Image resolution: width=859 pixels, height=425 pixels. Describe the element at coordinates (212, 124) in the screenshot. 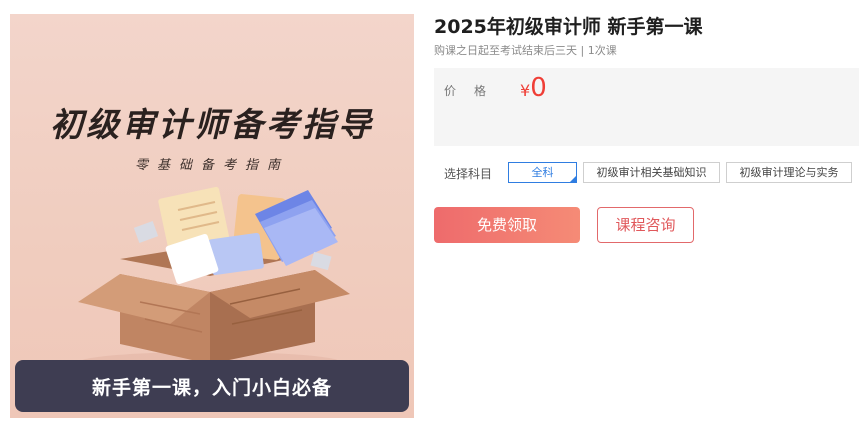

I see `cover-title: 初级审计师备考指导` at that location.